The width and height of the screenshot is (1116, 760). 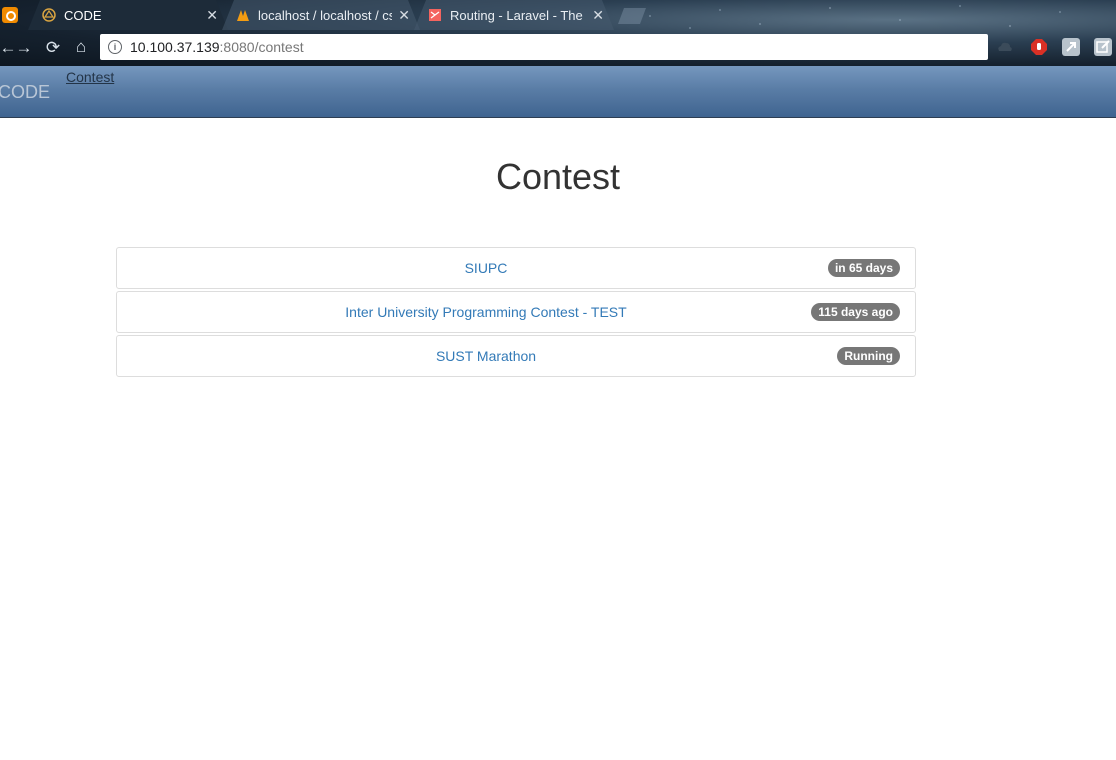 I want to click on tab-laravel-routing: Routing - Laravel - The f ✕, so click(x=514, y=15).